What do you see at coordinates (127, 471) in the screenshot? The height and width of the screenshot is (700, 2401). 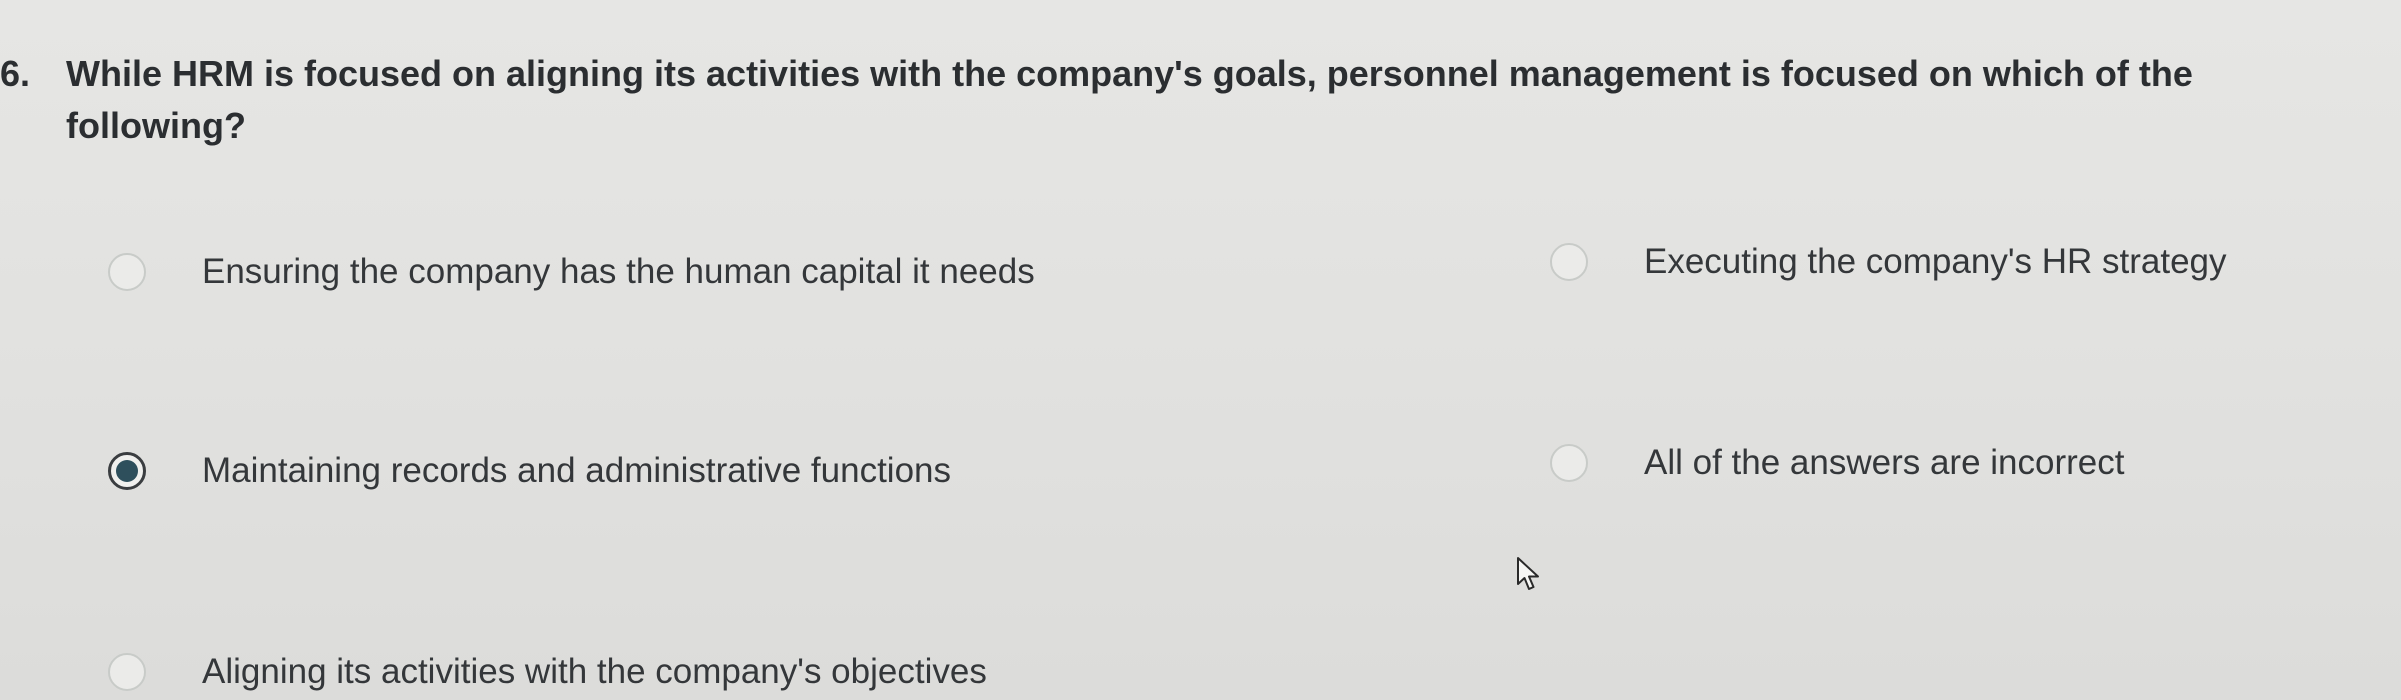 I see `radio-button-c-selected` at bounding box center [127, 471].